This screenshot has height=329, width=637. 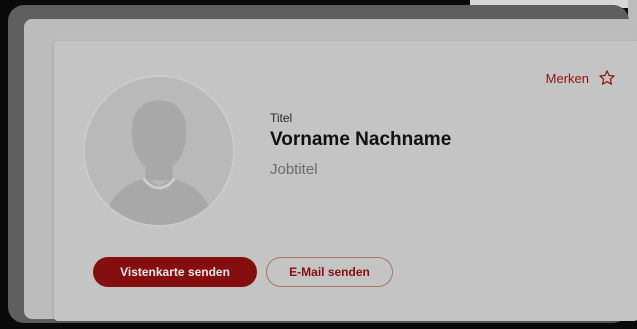 I want to click on avatar, so click(x=159, y=151).